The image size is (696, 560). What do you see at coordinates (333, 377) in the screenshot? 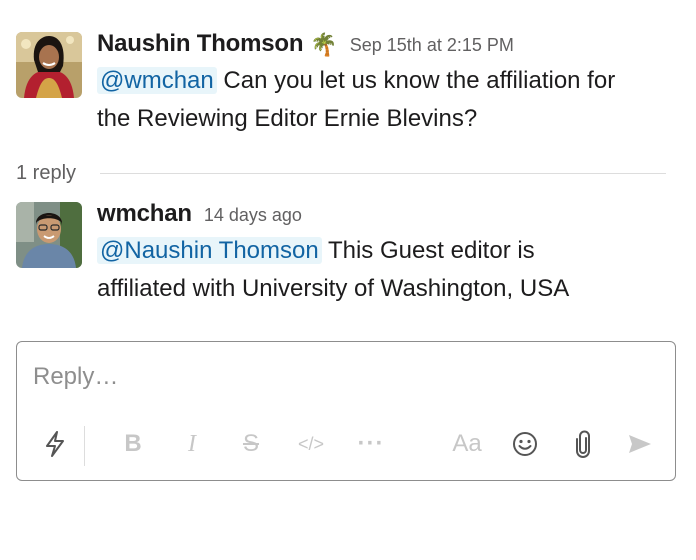
I see `reply-input` at bounding box center [333, 377].